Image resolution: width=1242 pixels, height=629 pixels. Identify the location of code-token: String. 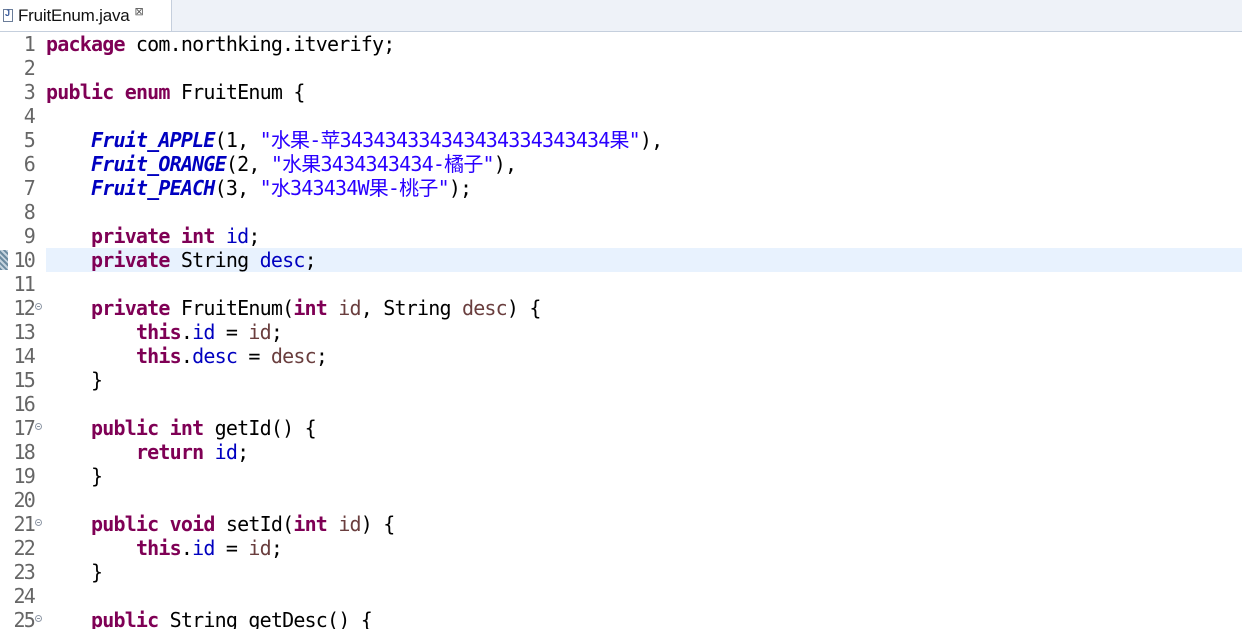
(214, 260).